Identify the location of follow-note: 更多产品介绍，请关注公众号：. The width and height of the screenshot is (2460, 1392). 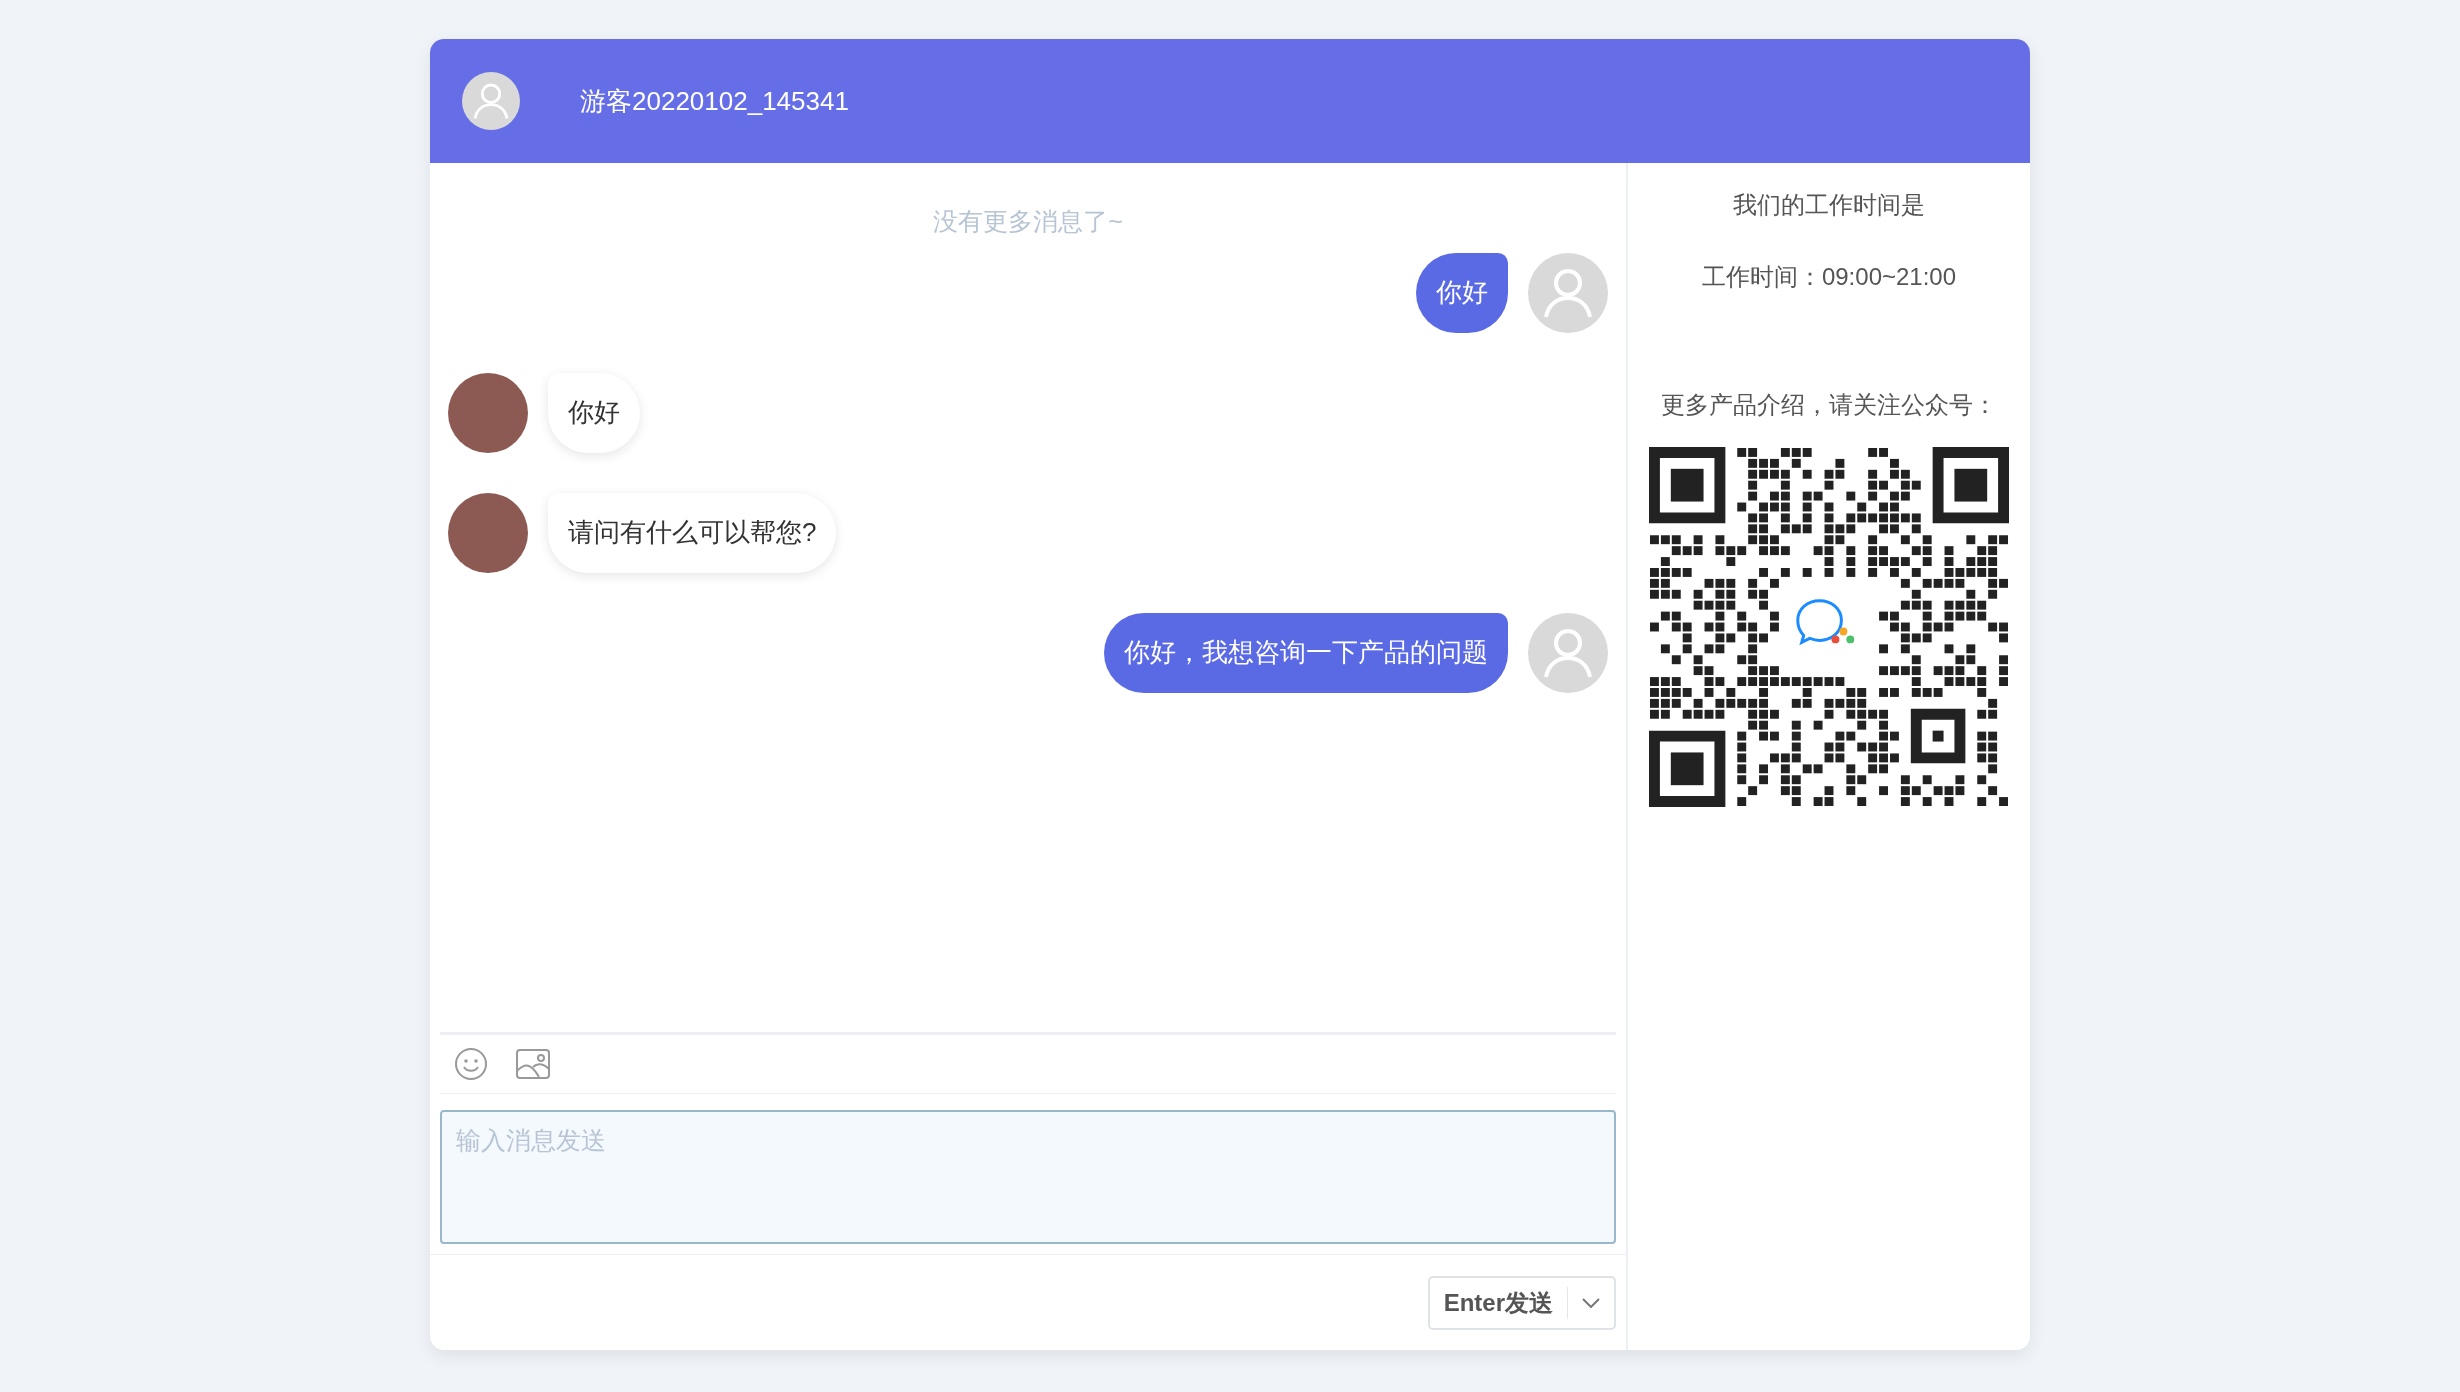
(1829, 405).